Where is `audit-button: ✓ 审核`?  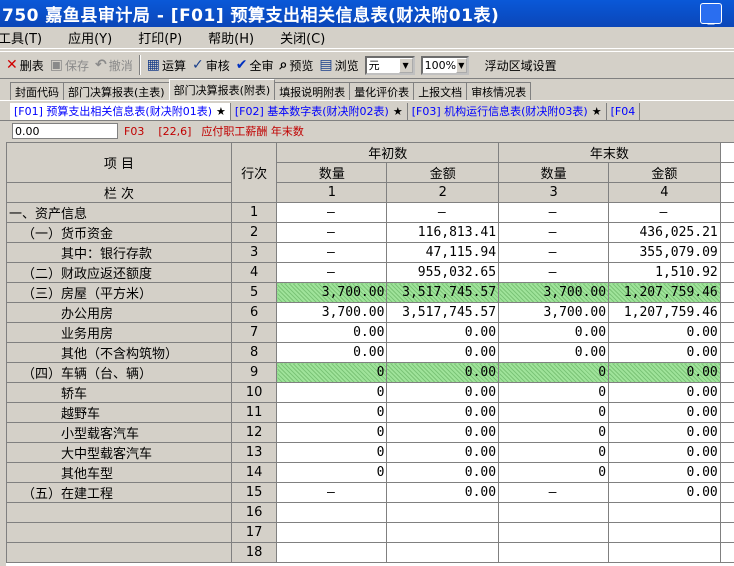 audit-button: ✓ 审核 is located at coordinates (211, 65).